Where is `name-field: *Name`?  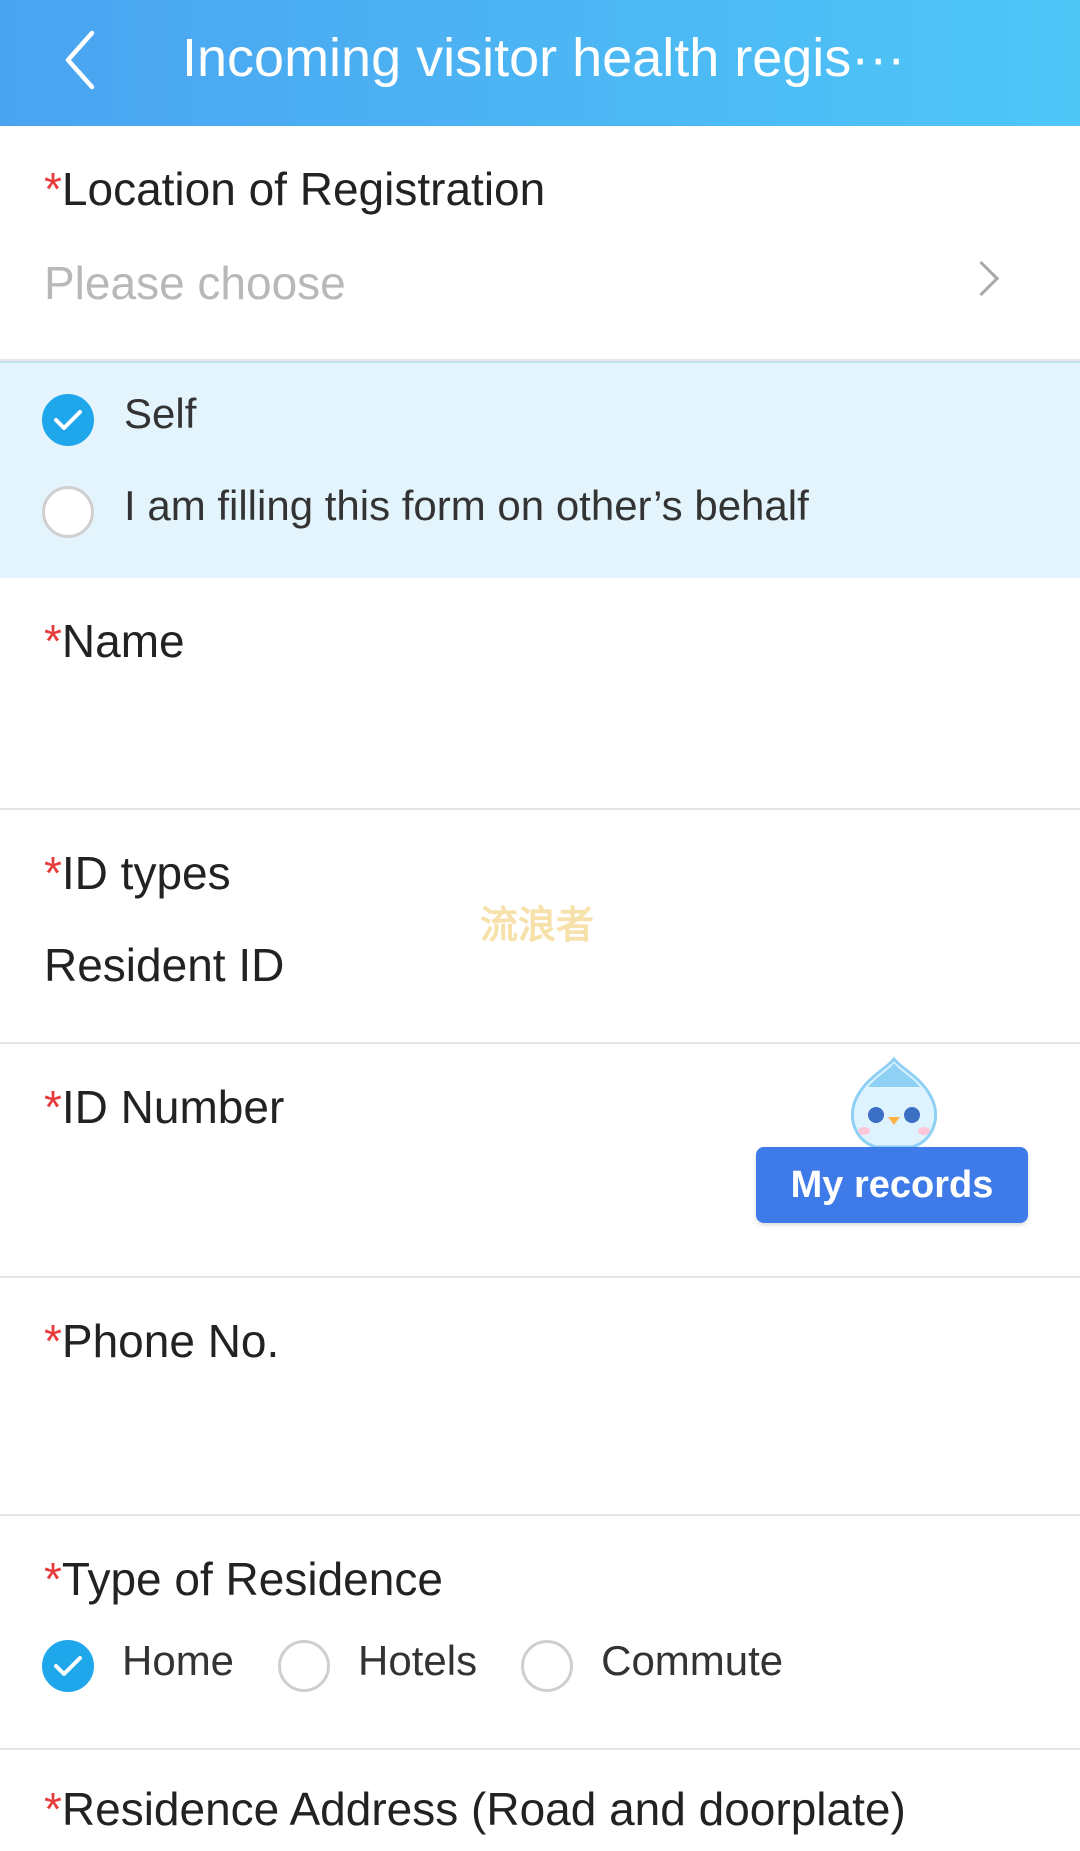
name-field: *Name is located at coordinates (540, 694).